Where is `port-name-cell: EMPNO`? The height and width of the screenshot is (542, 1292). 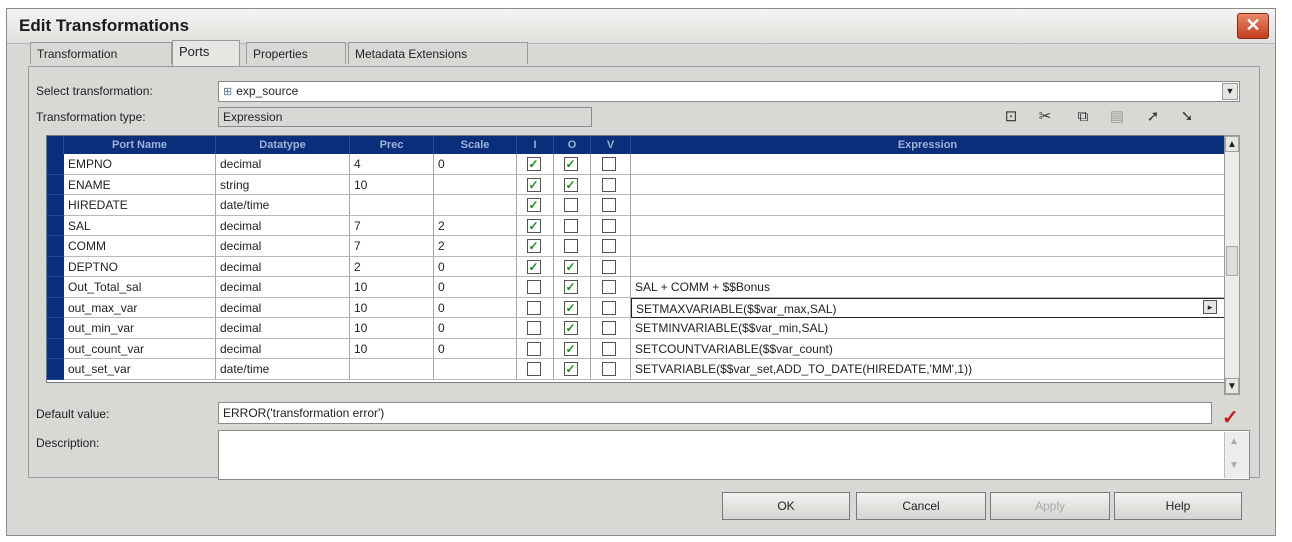 port-name-cell: EMPNO is located at coordinates (140, 164).